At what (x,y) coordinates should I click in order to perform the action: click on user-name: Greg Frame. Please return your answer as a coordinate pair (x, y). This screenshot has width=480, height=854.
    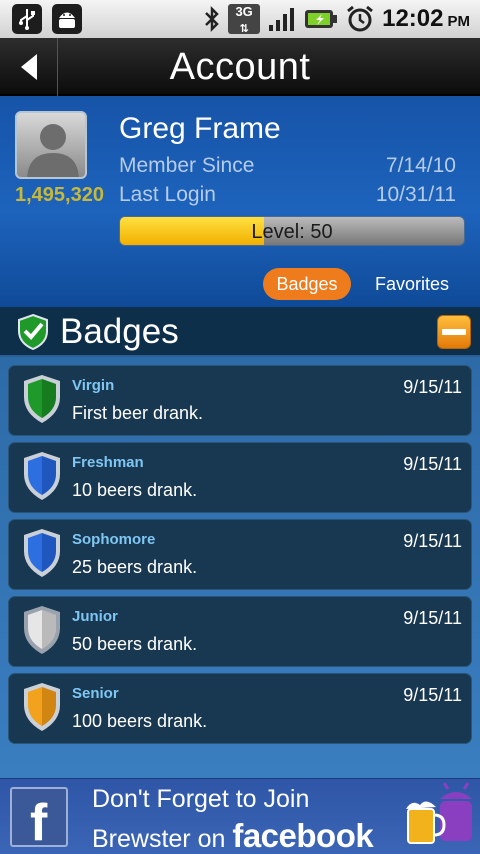
    Looking at the image, I should click on (200, 128).